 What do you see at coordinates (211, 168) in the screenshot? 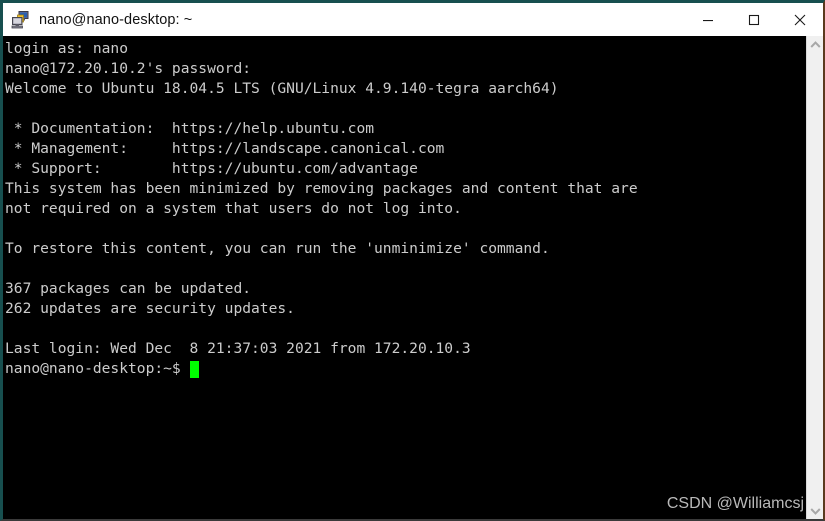
I see `terminal-line: * Support: https://ubuntu.com/advantage` at bounding box center [211, 168].